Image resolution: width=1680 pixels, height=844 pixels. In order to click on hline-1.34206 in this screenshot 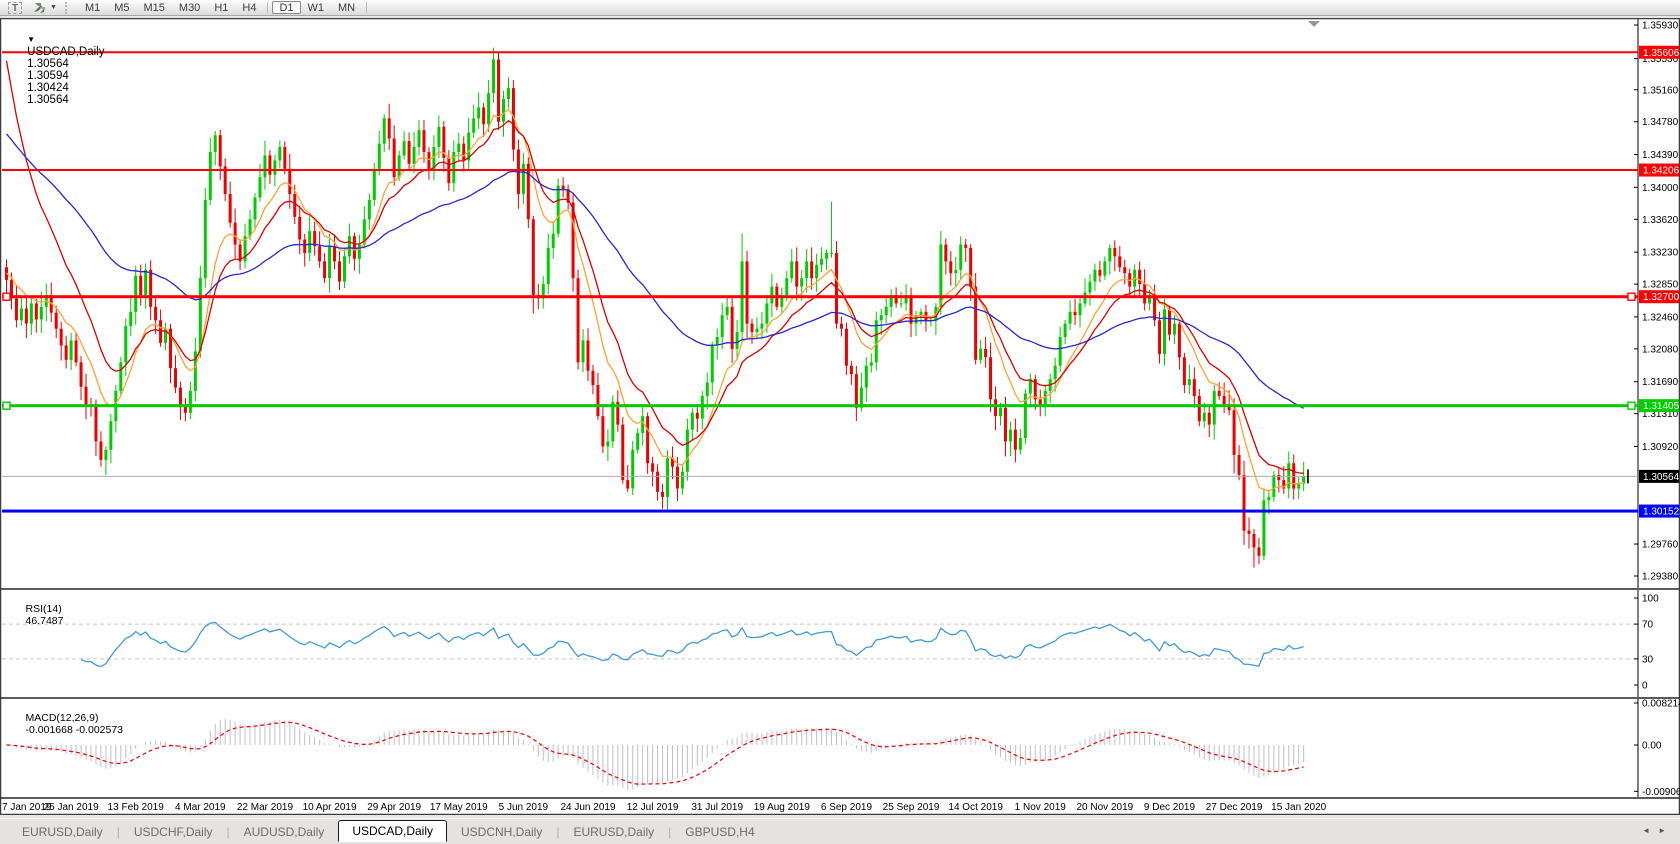, I will do `click(820, 170)`.